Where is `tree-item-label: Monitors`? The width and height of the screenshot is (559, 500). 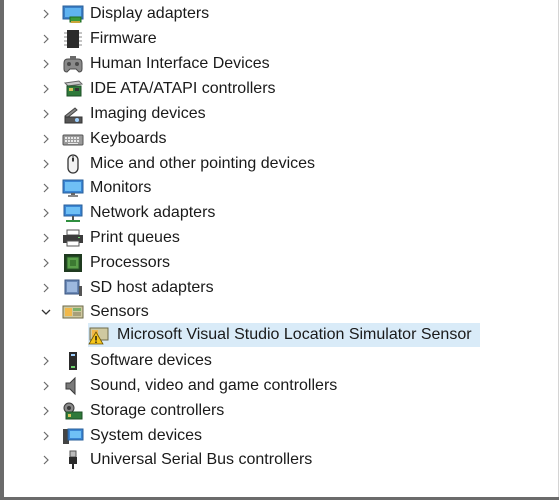 tree-item-label: Monitors is located at coordinates (121, 187).